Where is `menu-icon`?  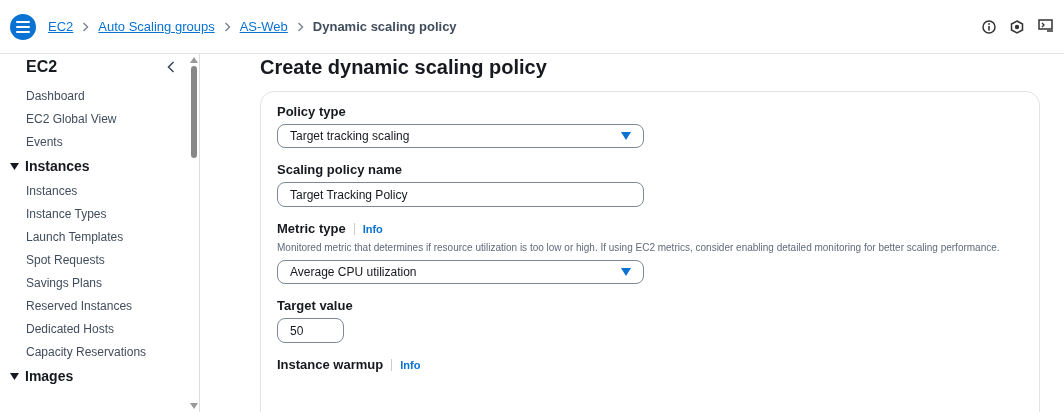 menu-icon is located at coordinates (23, 26).